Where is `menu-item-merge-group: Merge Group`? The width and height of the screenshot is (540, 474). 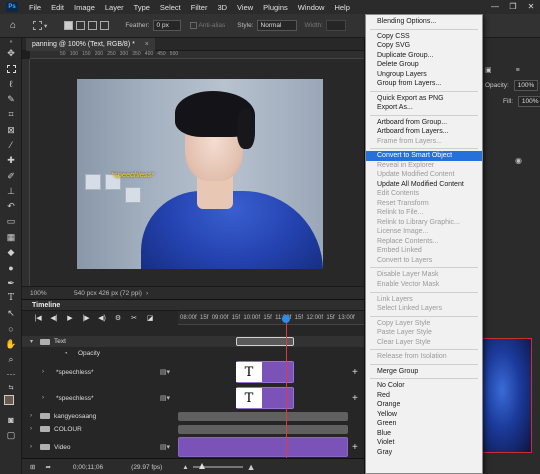
menu-item-merge-group: Merge Group is located at coordinates (424, 372).